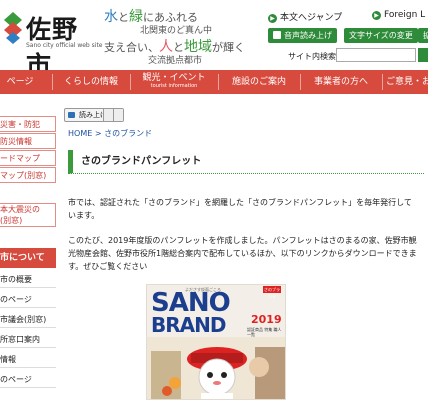 Image resolution: width=428 pixels, height=400 pixels. What do you see at coordinates (302, 35) in the screenshot?
I see `voice-reading-button: 音声読み上げ` at bounding box center [302, 35].